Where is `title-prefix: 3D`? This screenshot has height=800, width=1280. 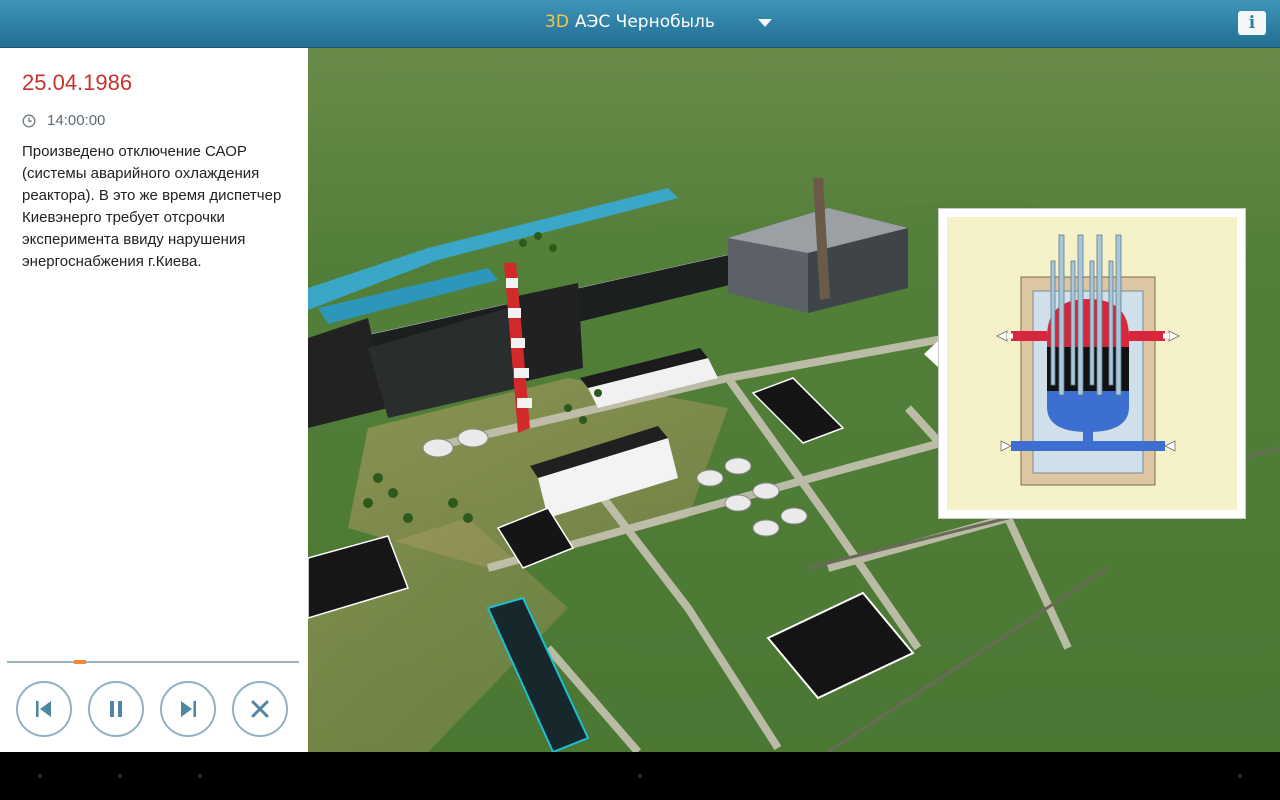 title-prefix: 3D is located at coordinates (557, 22).